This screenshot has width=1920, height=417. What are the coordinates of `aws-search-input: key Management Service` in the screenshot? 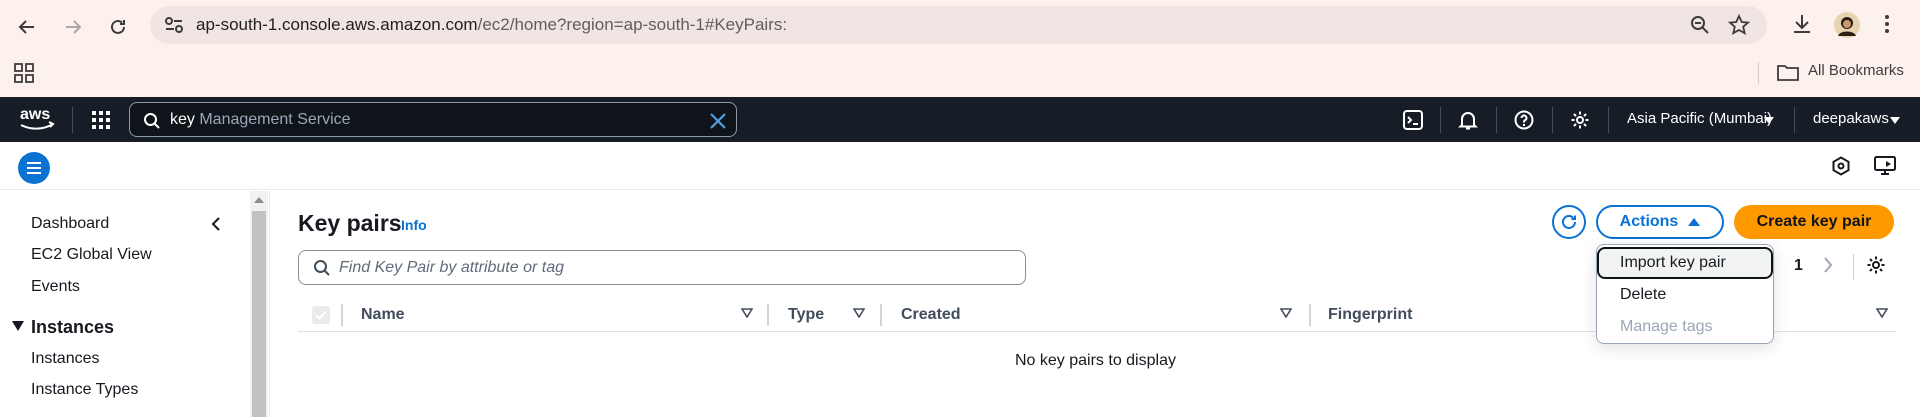 It's located at (433, 119).